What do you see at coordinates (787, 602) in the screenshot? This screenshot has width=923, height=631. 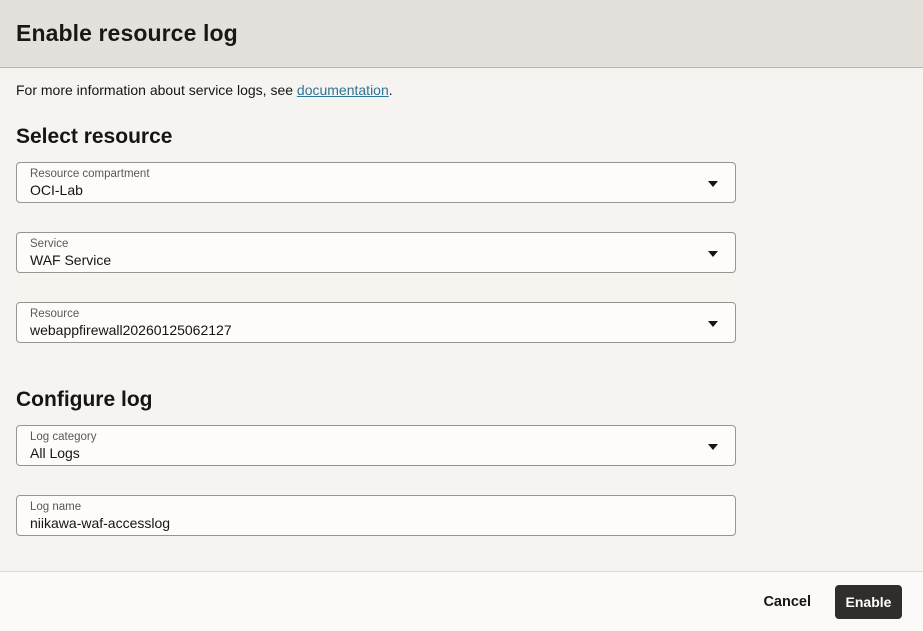 I see `cancel-button: Cancel` at bounding box center [787, 602].